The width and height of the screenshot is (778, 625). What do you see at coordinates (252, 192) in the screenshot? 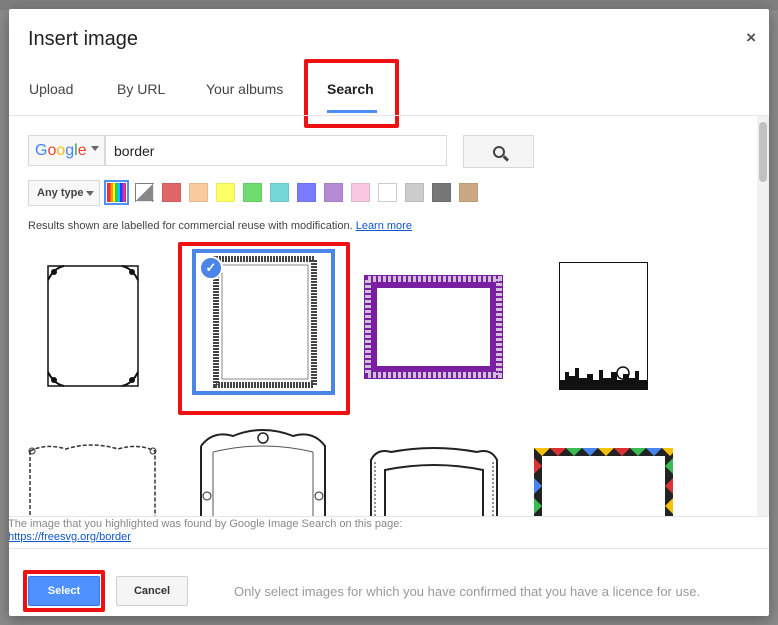
I see `color-swatch-green` at bounding box center [252, 192].